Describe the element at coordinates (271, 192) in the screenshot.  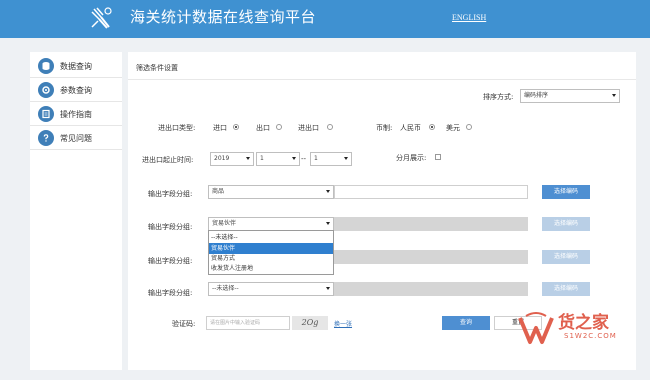
I see `output-group-select-1: 商品` at that location.